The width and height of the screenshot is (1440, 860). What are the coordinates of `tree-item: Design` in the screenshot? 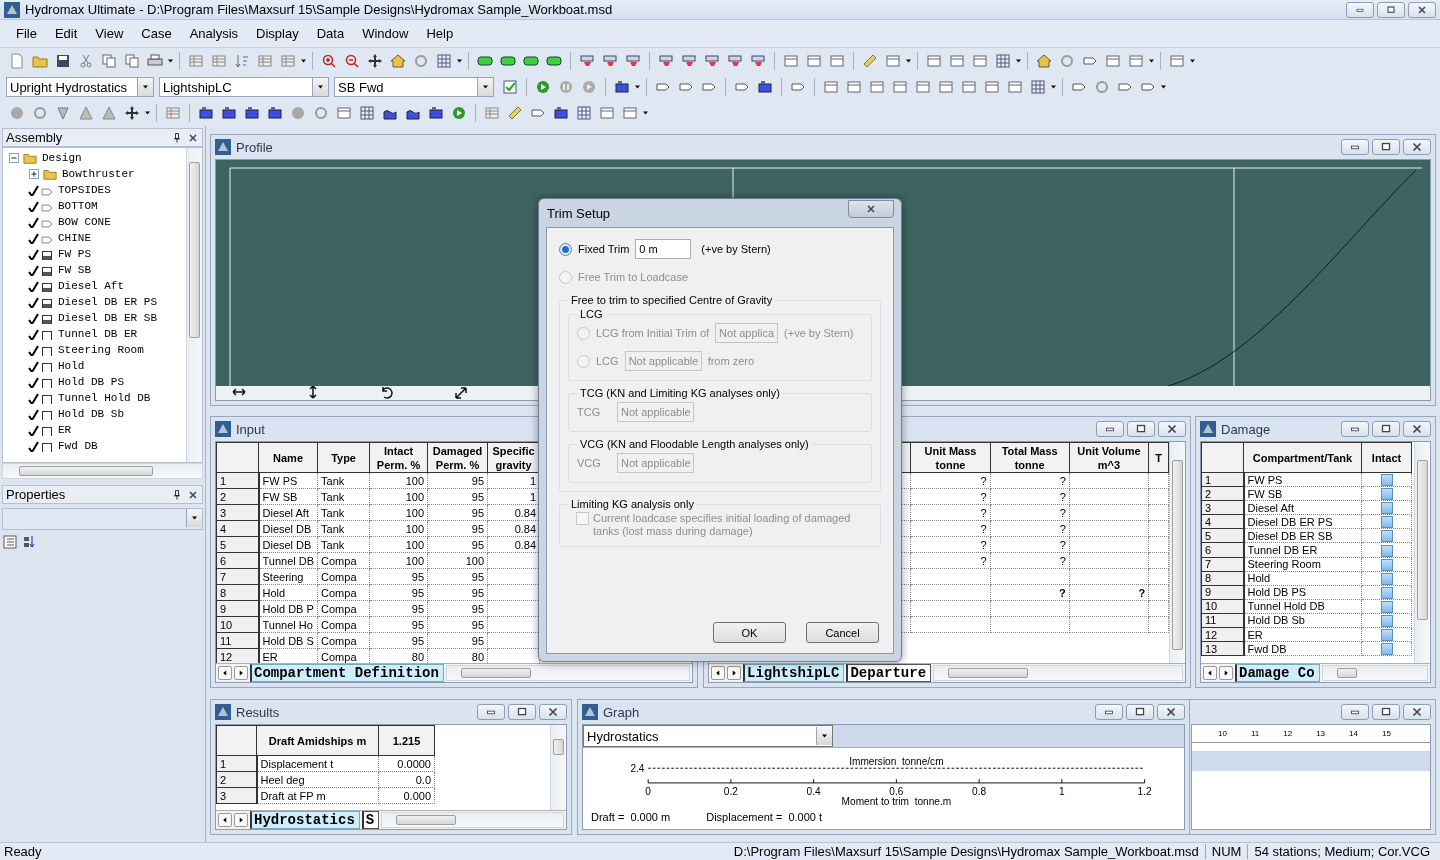 It's located at (60, 158).